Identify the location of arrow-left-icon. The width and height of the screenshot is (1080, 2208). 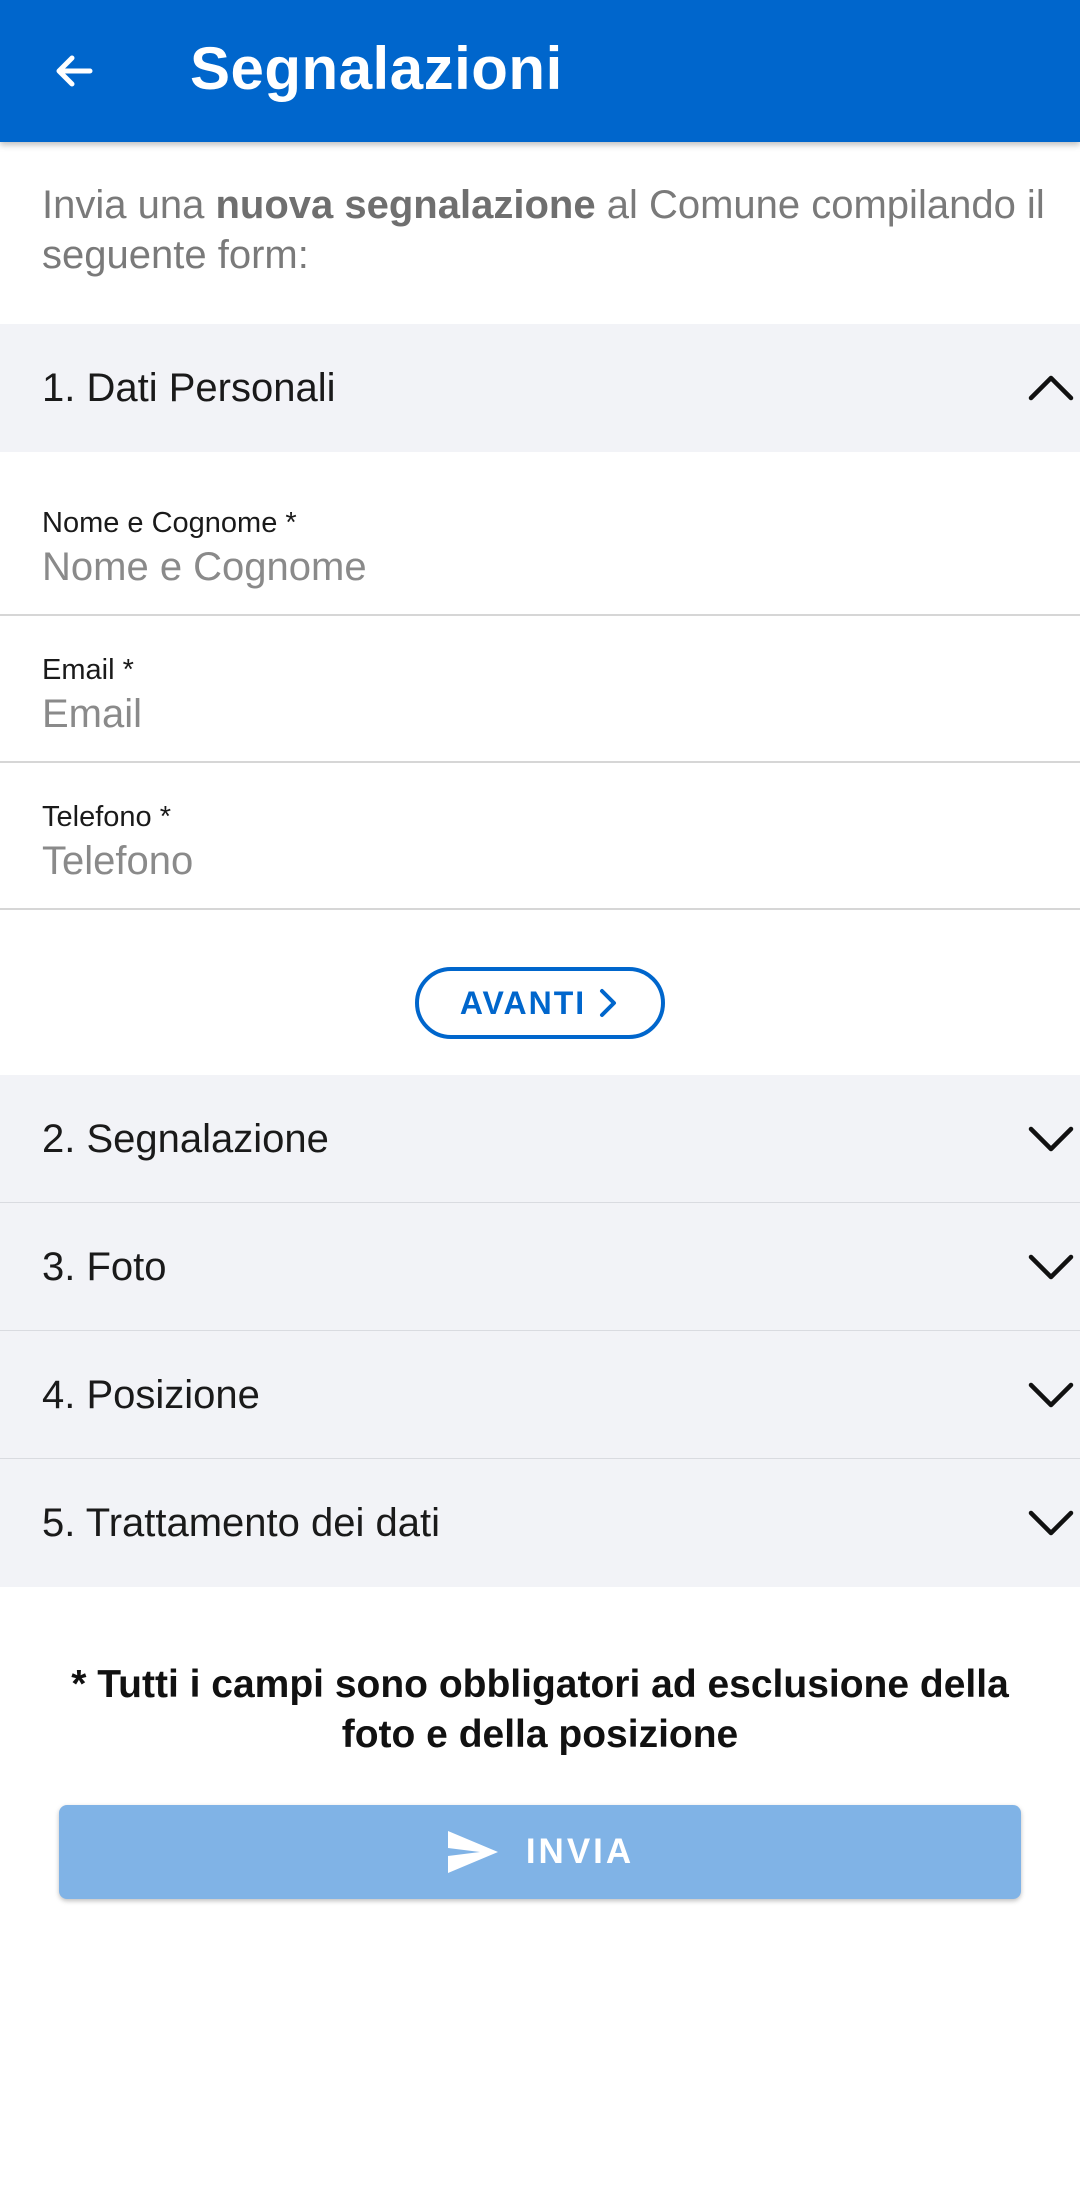
(74, 71).